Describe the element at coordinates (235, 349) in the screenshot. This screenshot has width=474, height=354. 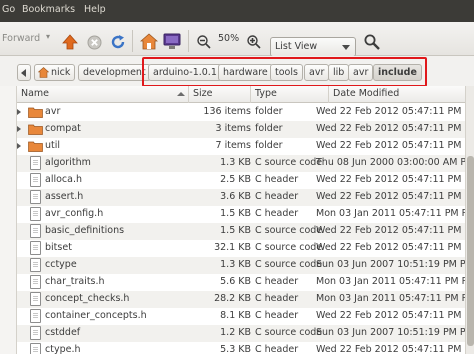
I see `file-size: 5.3 KB` at that location.